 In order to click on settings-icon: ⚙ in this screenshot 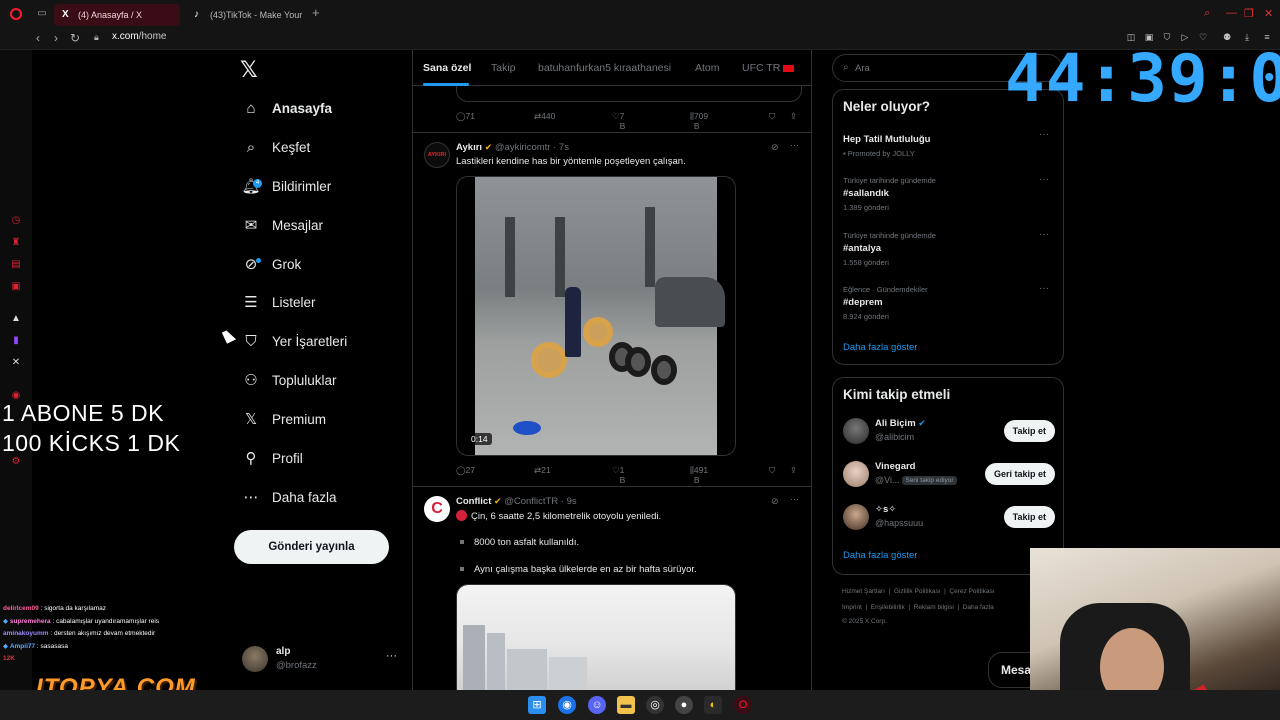, I will do `click(16, 462)`.